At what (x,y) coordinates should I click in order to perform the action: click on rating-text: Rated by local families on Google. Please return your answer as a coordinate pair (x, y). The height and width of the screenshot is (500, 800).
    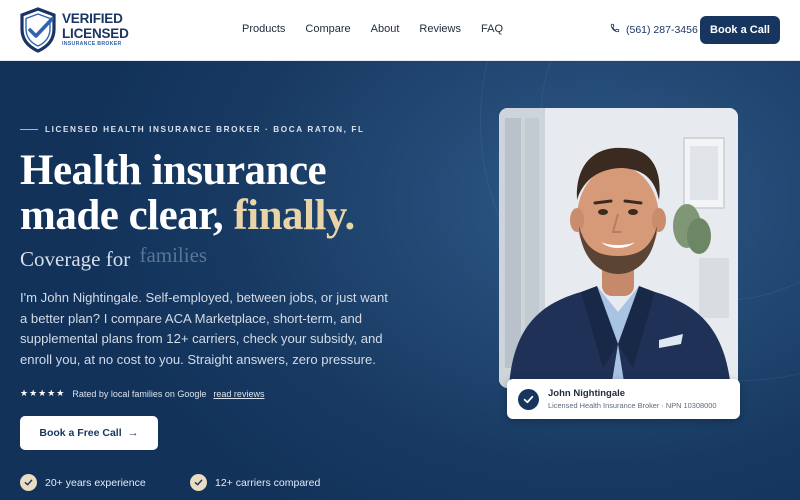
    Looking at the image, I should click on (139, 393).